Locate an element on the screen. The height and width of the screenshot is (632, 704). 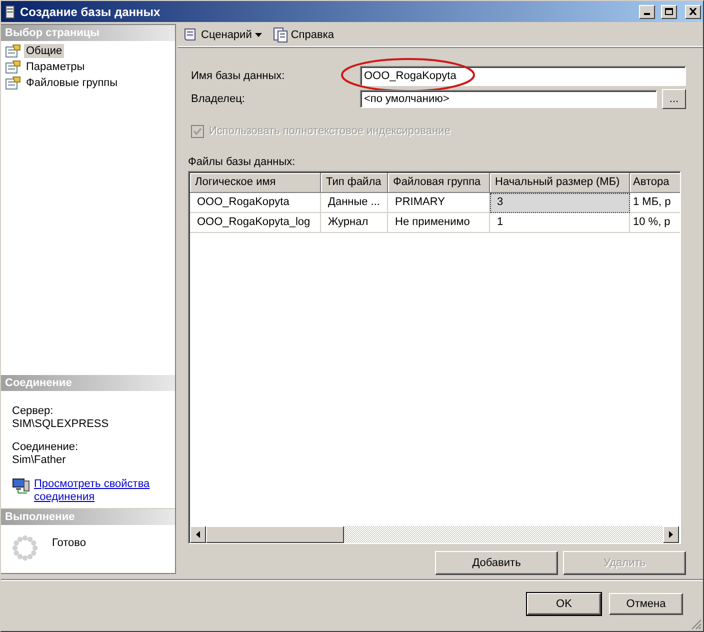
server-name: SIM\SQLEXPRESS is located at coordinates (61, 424).